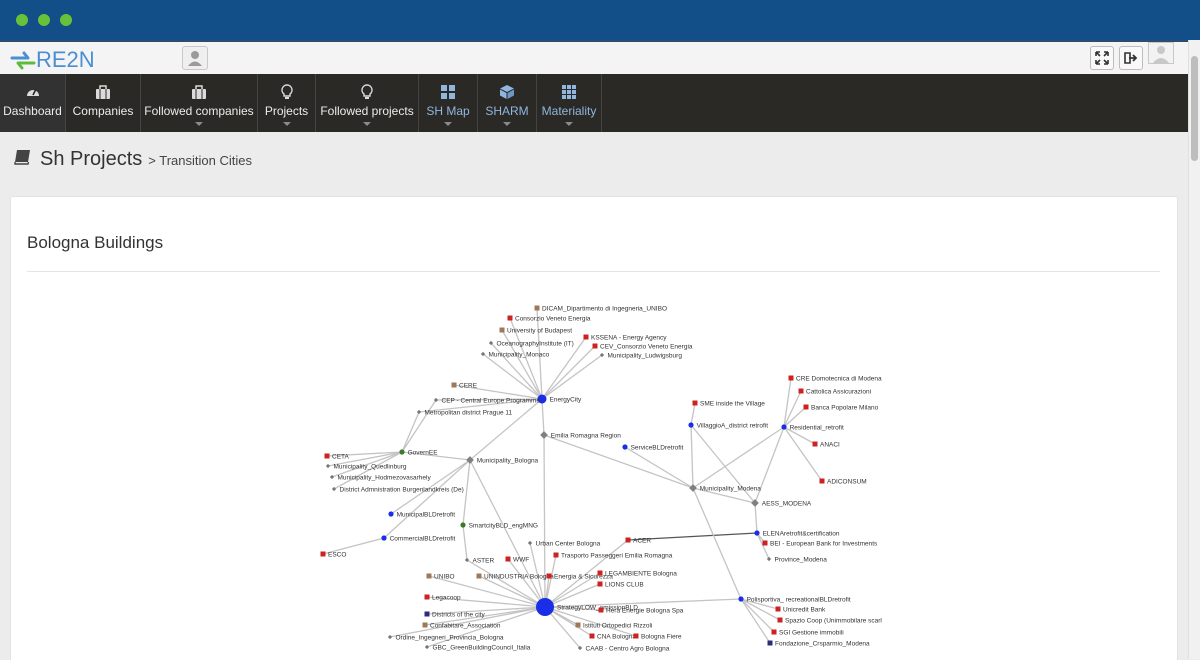 The width and height of the screenshot is (1200, 660). What do you see at coordinates (423, 539) in the screenshot?
I see `graph-node-label: CommercialBLDretrofit` at bounding box center [423, 539].